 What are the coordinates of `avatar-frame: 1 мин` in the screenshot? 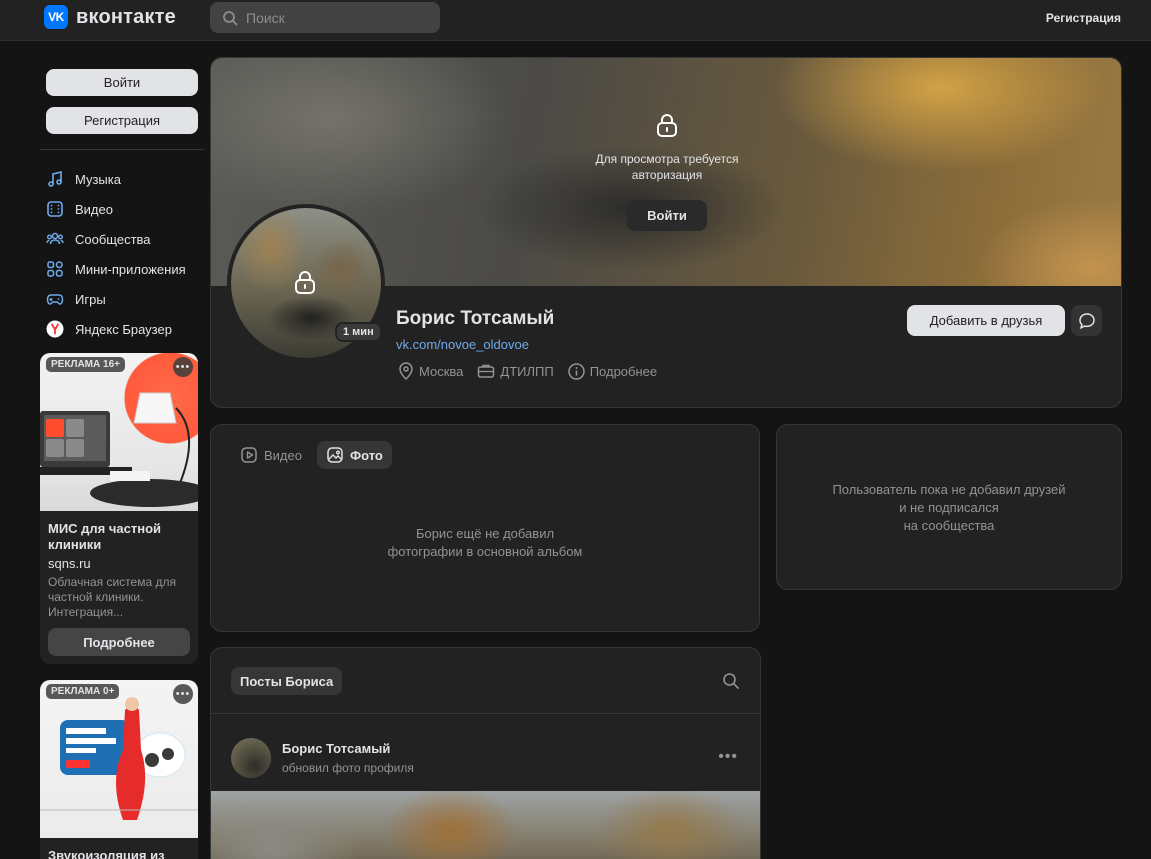 It's located at (306, 283).